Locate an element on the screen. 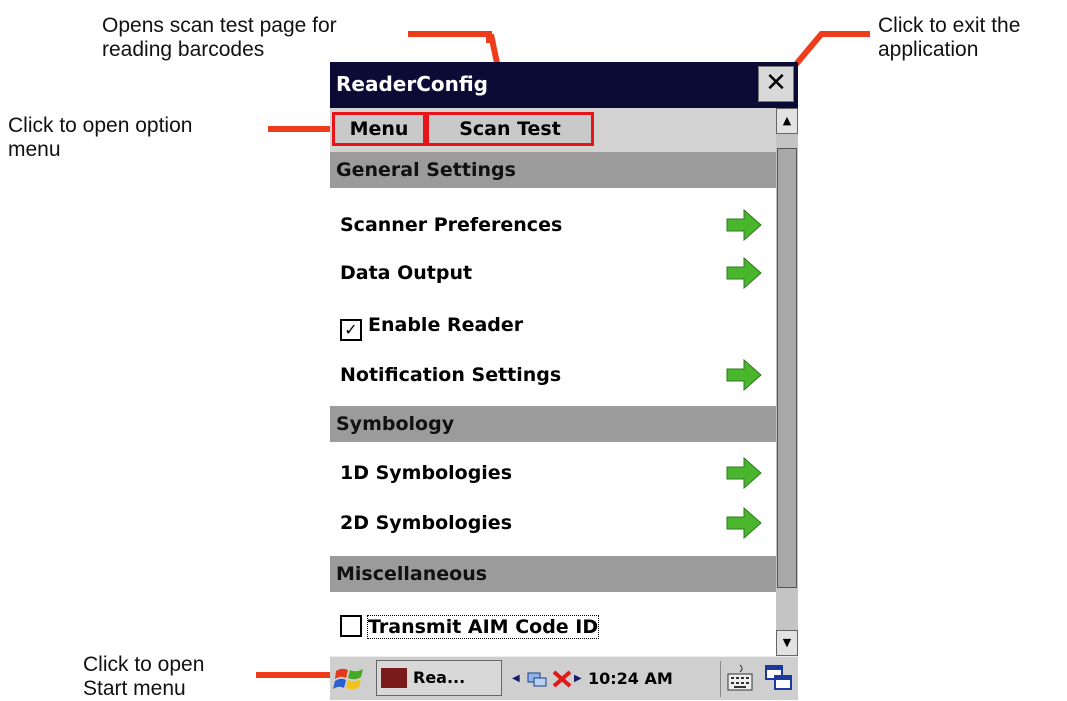 The height and width of the screenshot is (701, 1067). system-tray: ◀ ▶ 10:24 AM is located at coordinates (612, 679).